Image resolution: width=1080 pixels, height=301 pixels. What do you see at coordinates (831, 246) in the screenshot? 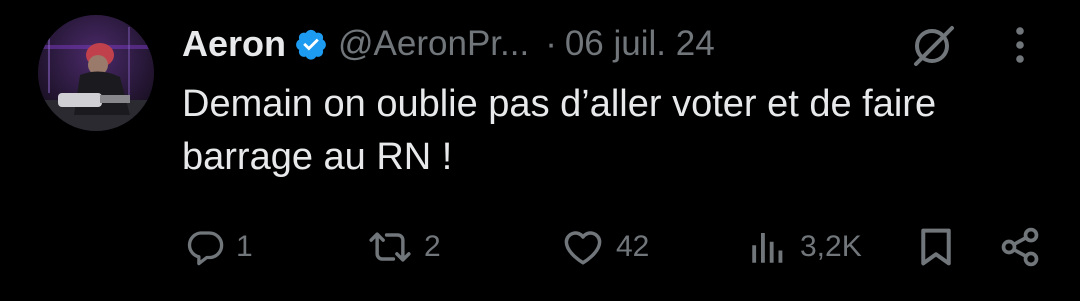
I see `views-count: 3,2K` at bounding box center [831, 246].